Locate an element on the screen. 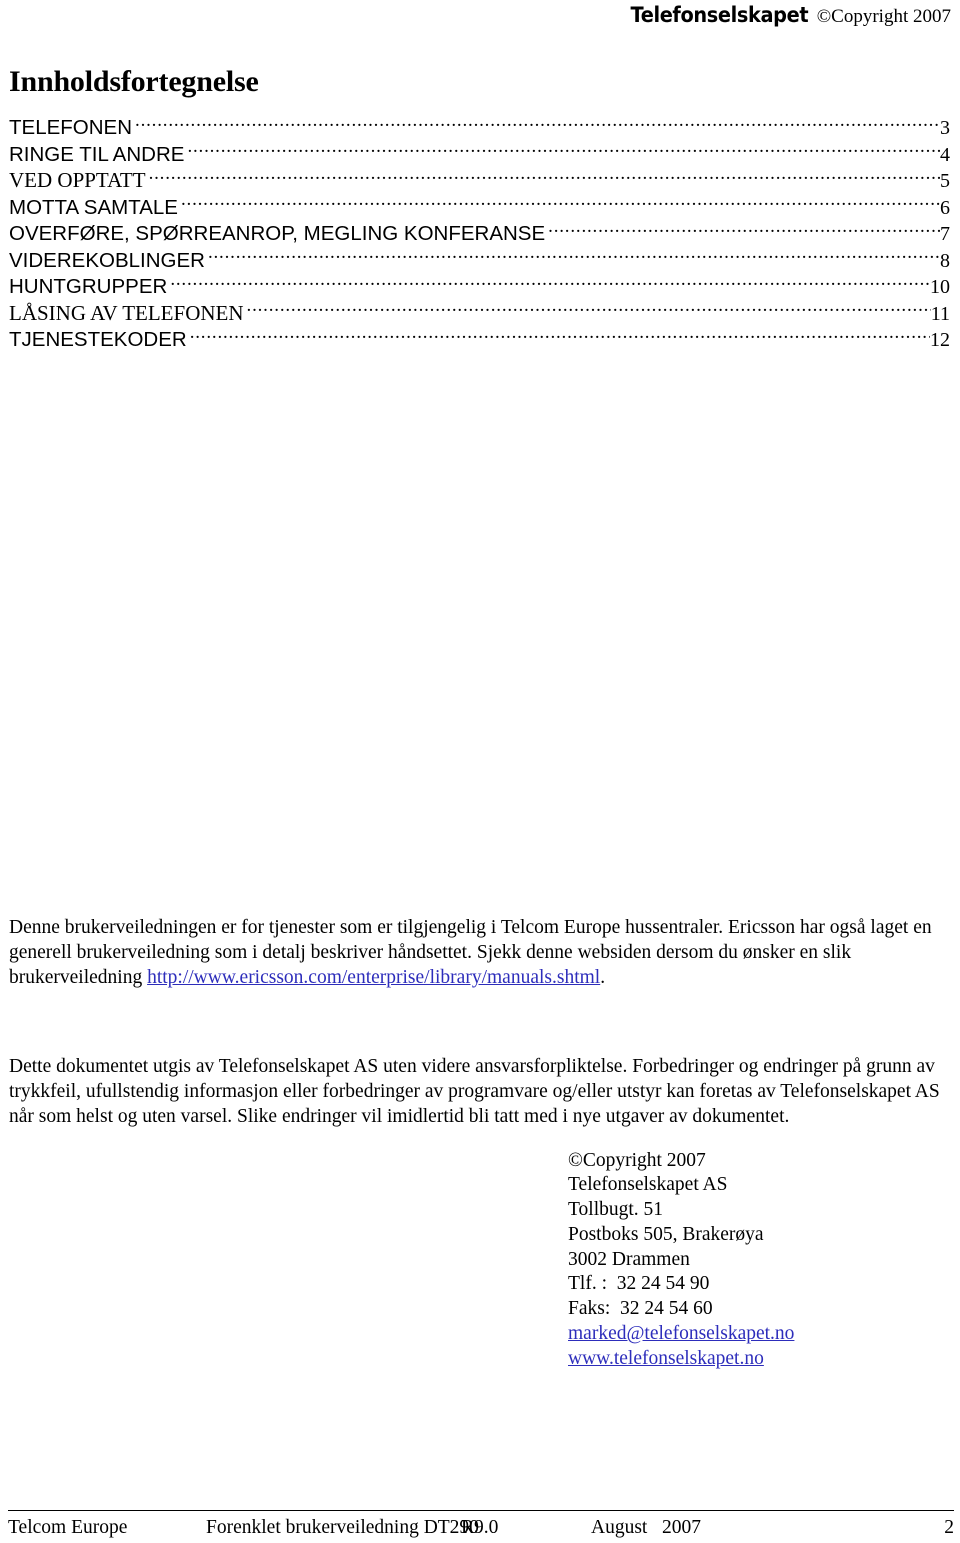  toc-entry-label: VED OPPTATT is located at coordinates (77, 180).